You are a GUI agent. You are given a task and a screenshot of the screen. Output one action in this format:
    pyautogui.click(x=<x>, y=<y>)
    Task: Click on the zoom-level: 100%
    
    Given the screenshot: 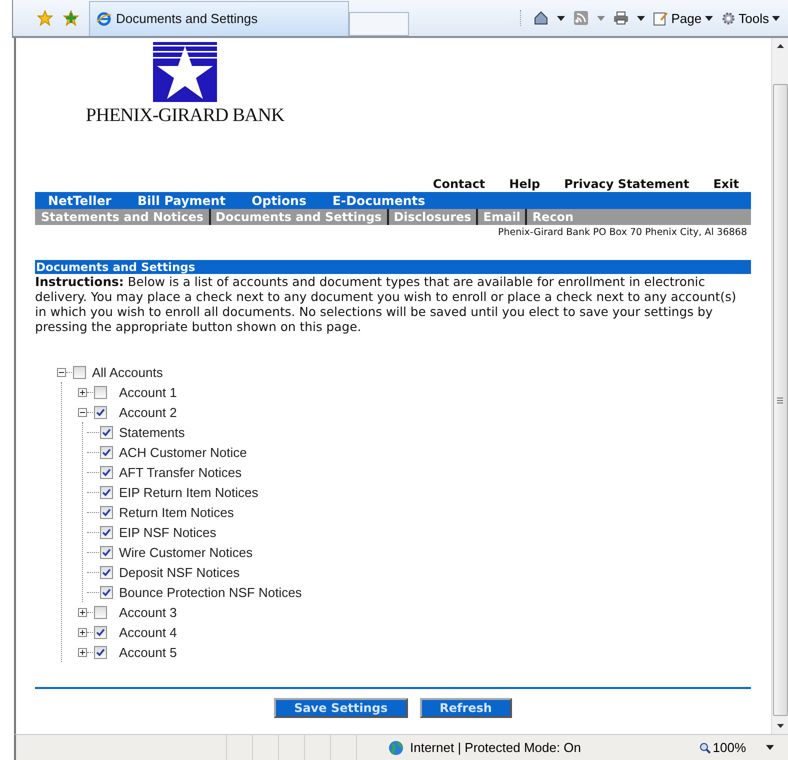 What is the action you would take?
    pyautogui.click(x=729, y=747)
    